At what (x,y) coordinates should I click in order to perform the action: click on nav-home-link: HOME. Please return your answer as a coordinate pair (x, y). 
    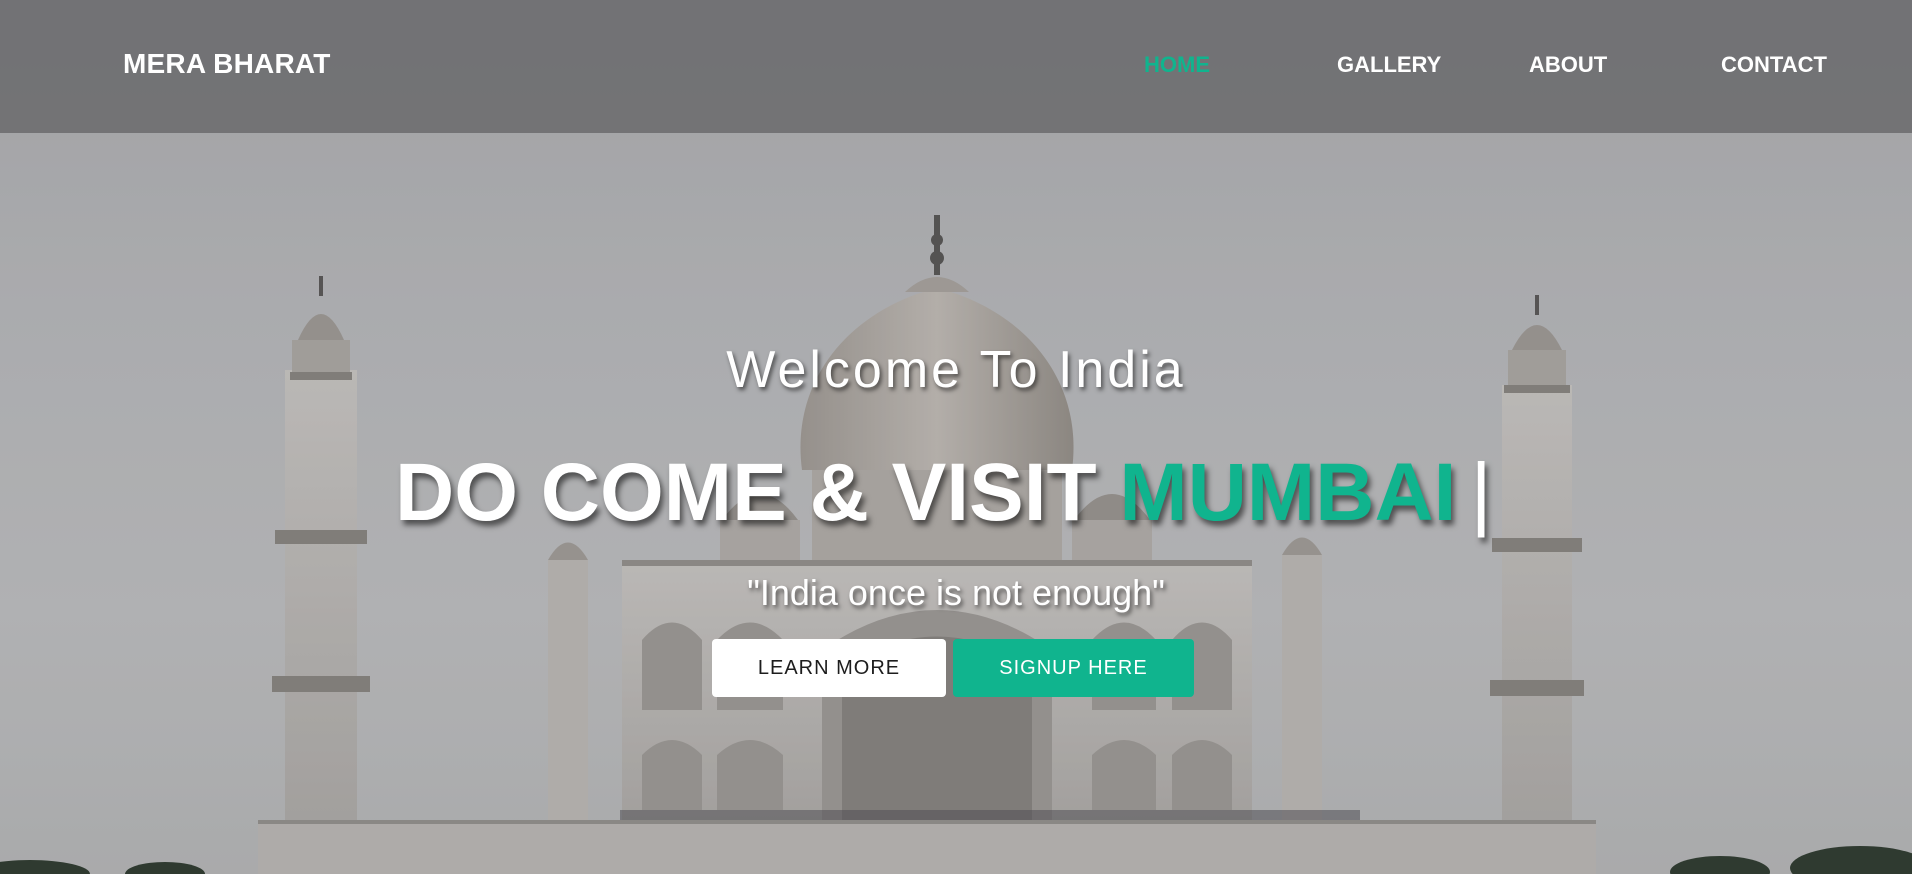
    Looking at the image, I should click on (1177, 65).